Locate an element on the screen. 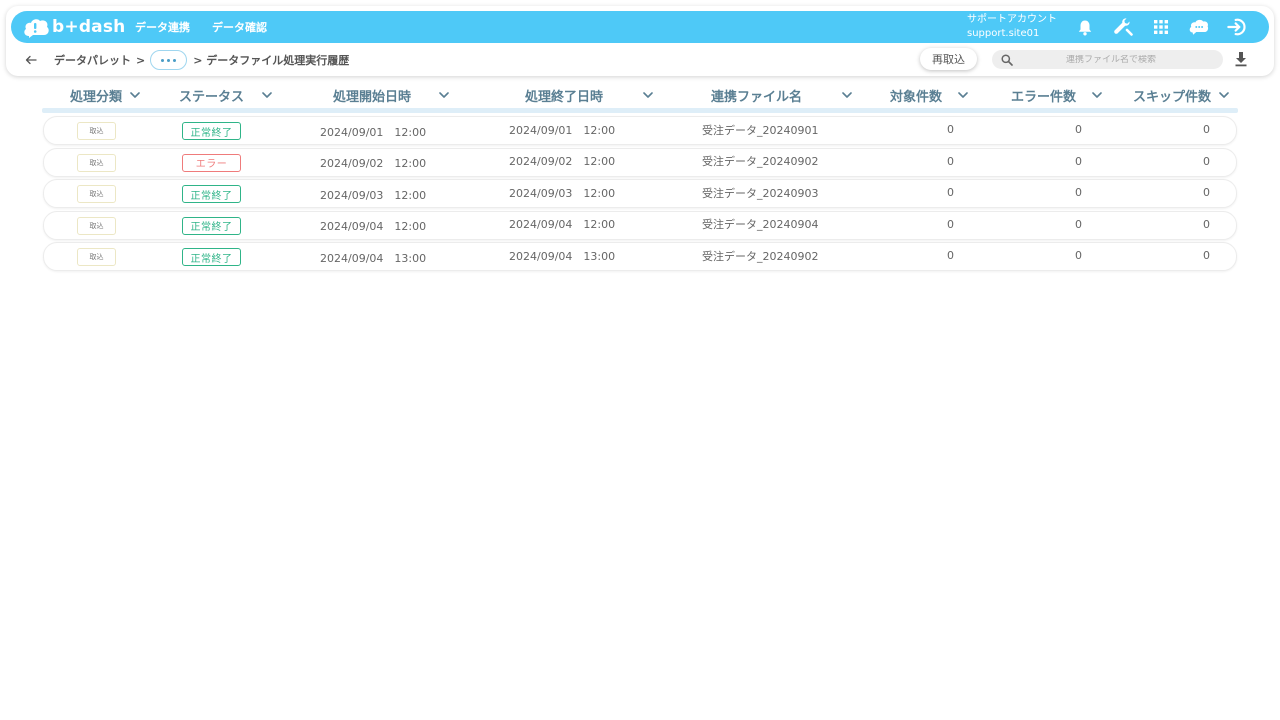 The width and height of the screenshot is (1280, 720). nav-link-data-check: データ確認 is located at coordinates (239, 27).